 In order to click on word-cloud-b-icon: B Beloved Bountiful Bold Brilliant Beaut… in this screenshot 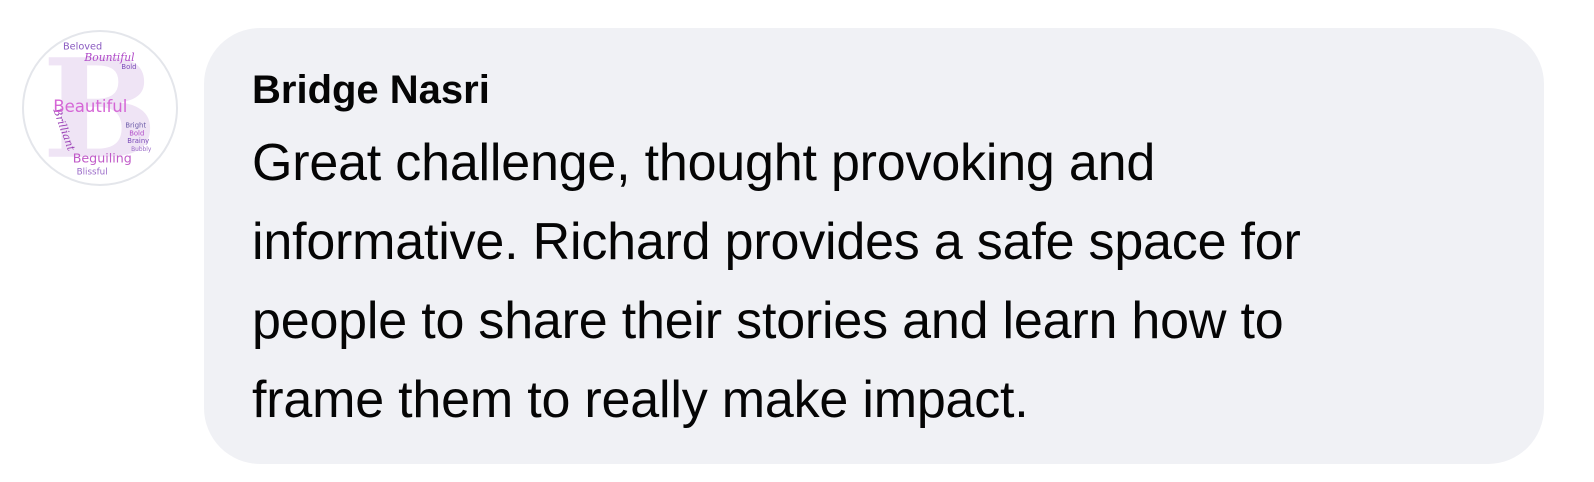, I will do `click(99, 108)`.